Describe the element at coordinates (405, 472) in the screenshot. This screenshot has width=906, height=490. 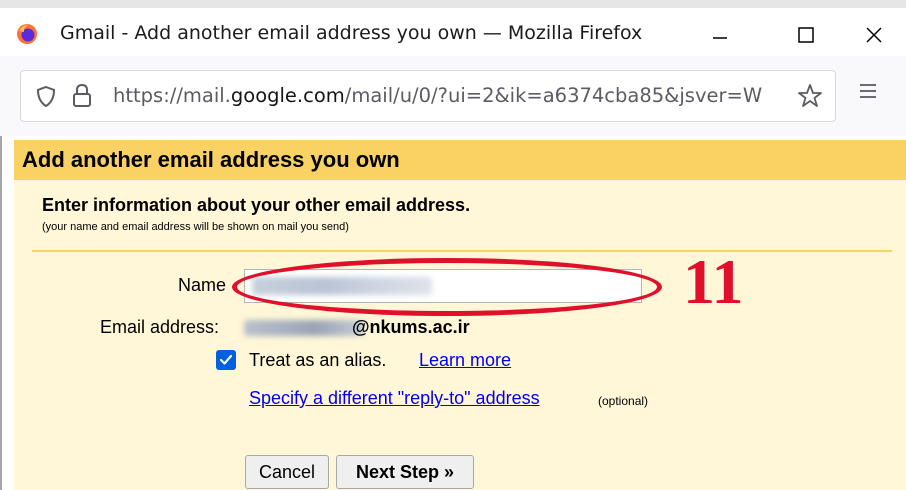
I see `next-step-button: Next Step »` at that location.